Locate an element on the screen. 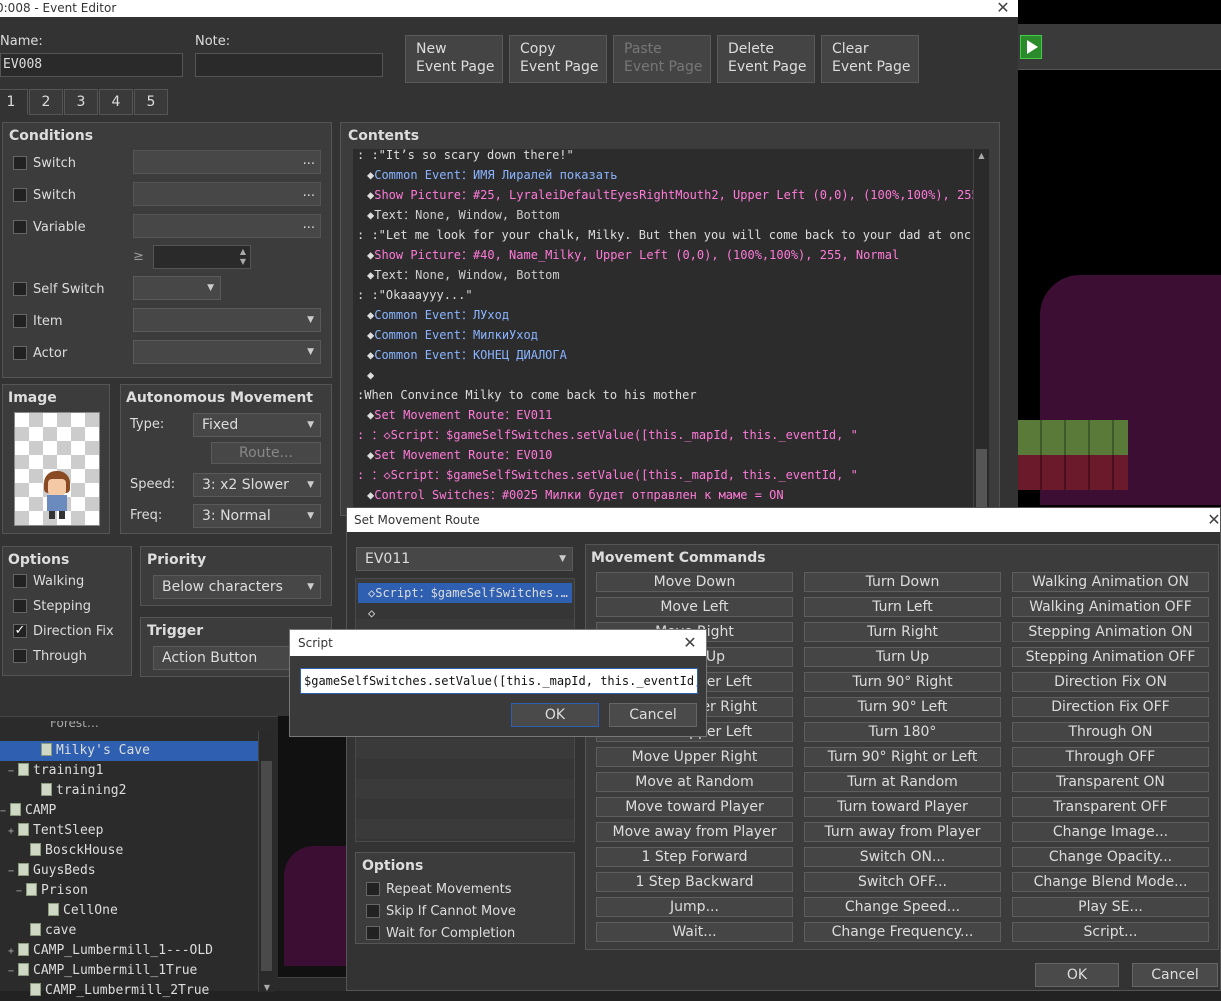  switch2-checkbox: Switch is located at coordinates (44, 195).